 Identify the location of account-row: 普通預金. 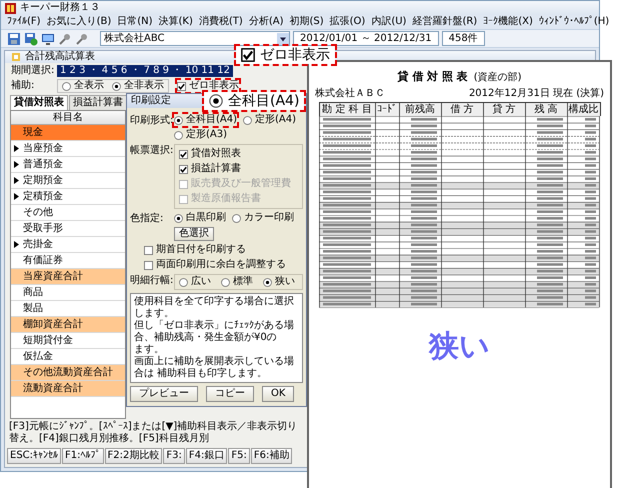
(68, 165).